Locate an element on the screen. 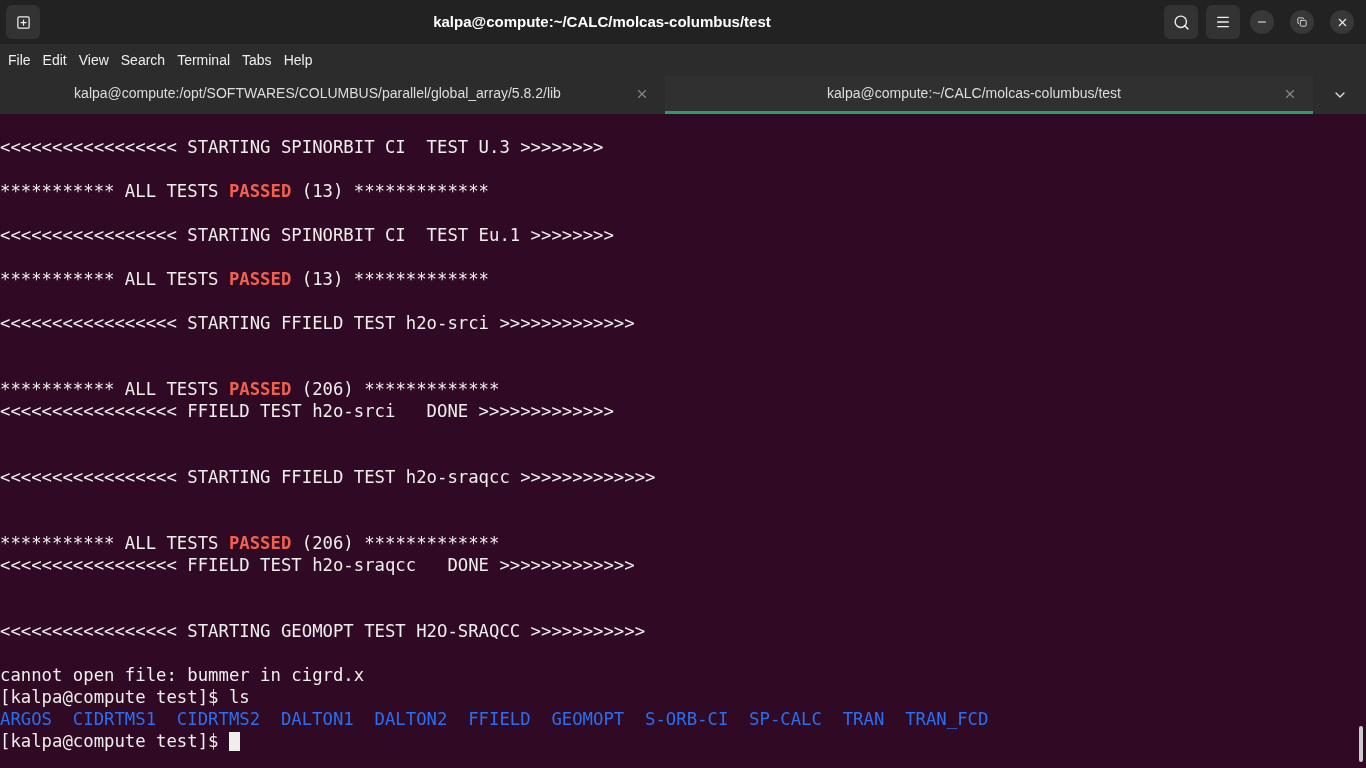 The width and height of the screenshot is (1366, 768). new-tab-icon is located at coordinates (23, 22).